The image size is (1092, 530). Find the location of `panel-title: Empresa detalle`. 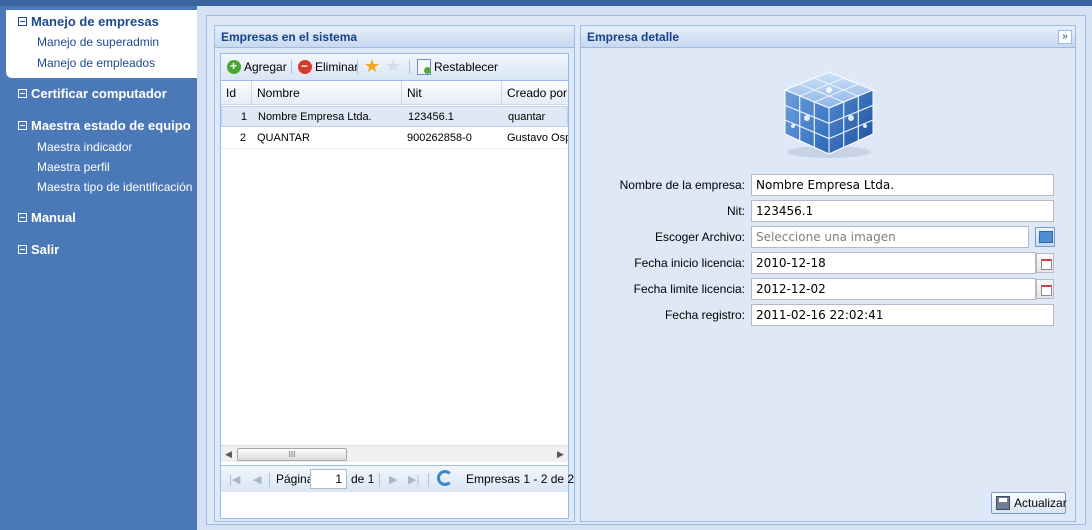

panel-title: Empresa detalle is located at coordinates (828, 37).